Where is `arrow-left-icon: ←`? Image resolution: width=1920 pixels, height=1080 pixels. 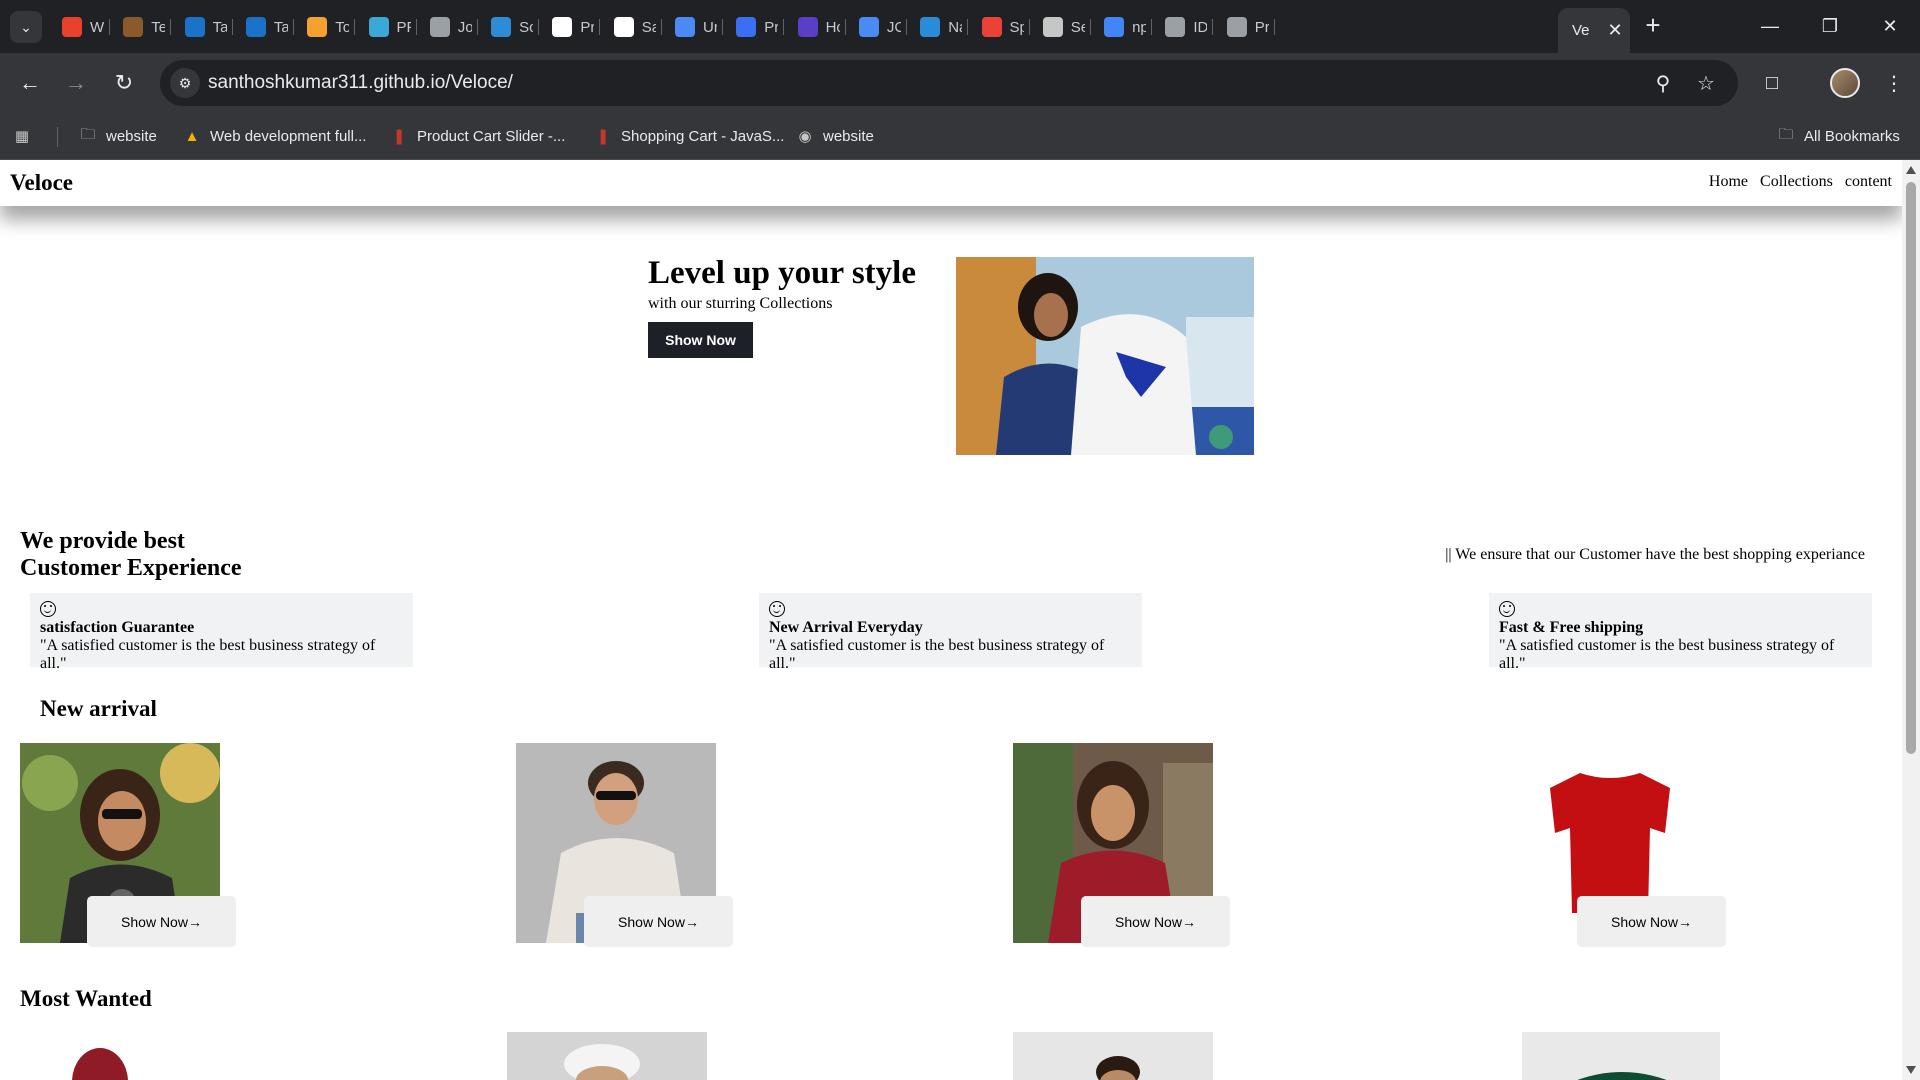
arrow-left-icon: ← is located at coordinates (30, 82).